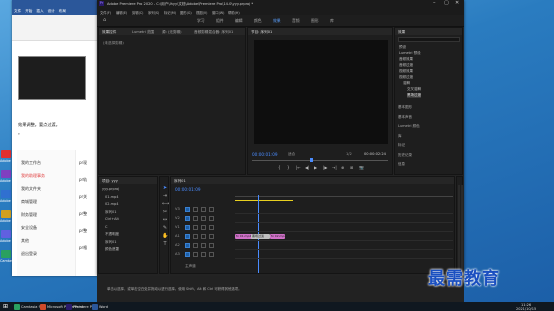 This screenshot has width=554, height=311. I want to click on close-icon: ✕, so click(457, 3).